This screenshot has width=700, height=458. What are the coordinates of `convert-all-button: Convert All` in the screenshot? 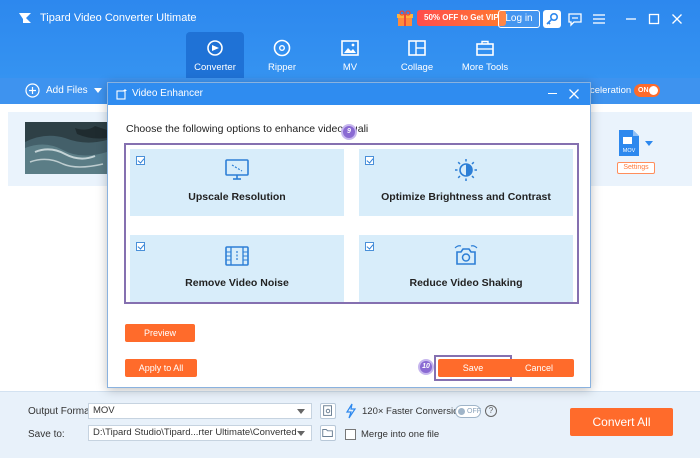 It's located at (621, 422).